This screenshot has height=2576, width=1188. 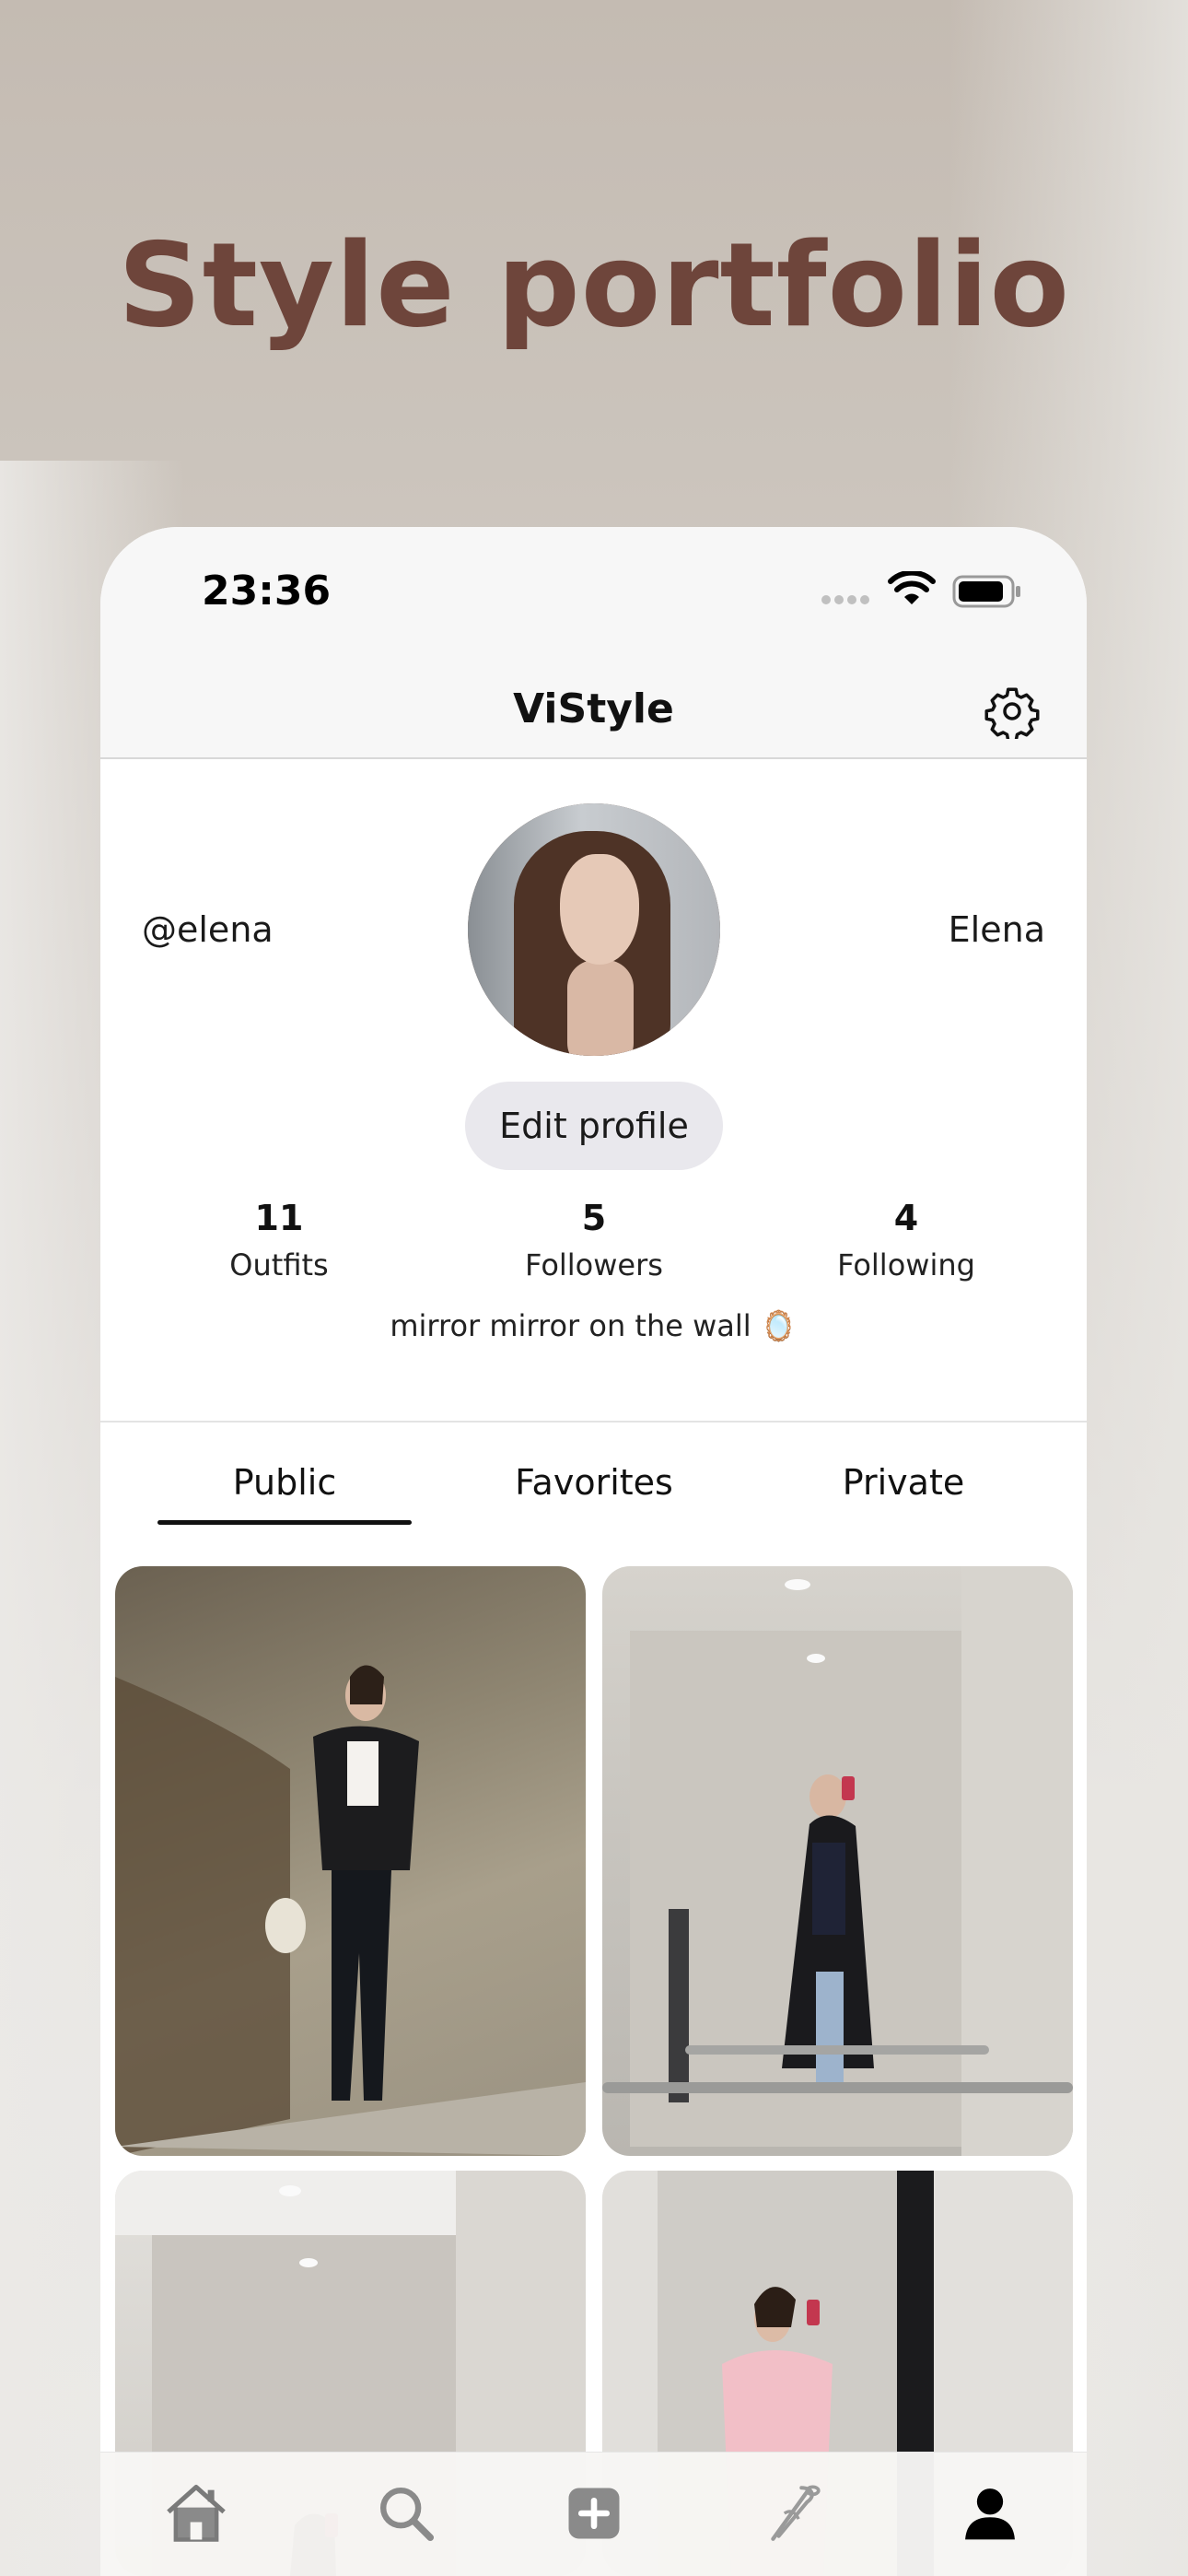 I want to click on active-tab-indicator, so click(x=284, y=1522).